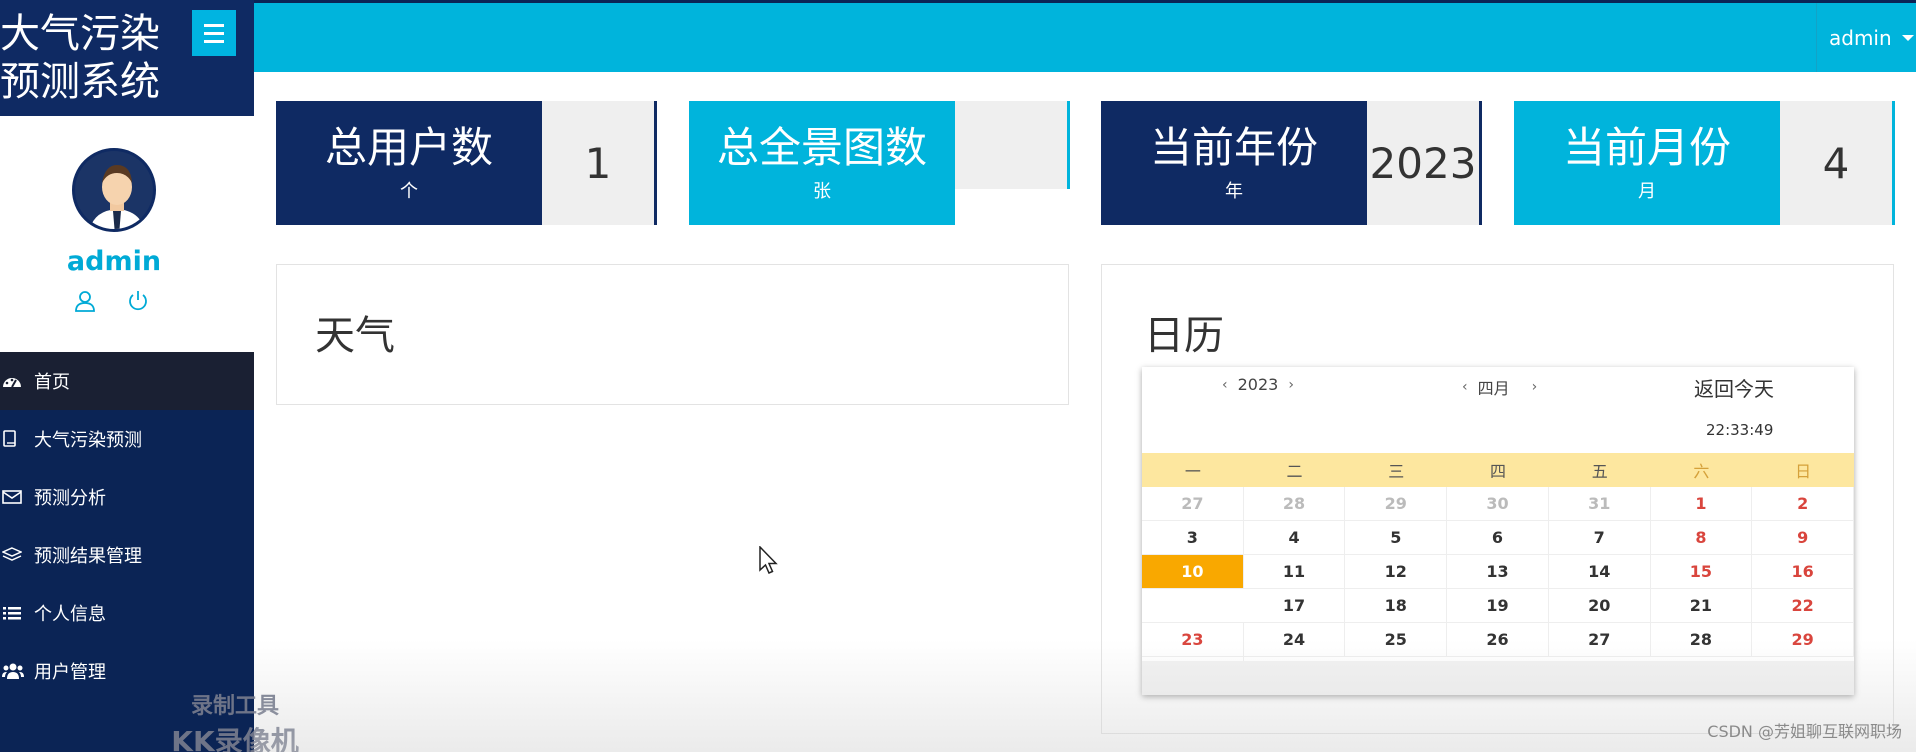  I want to click on sidebar-item-home: 首页, so click(127, 381).